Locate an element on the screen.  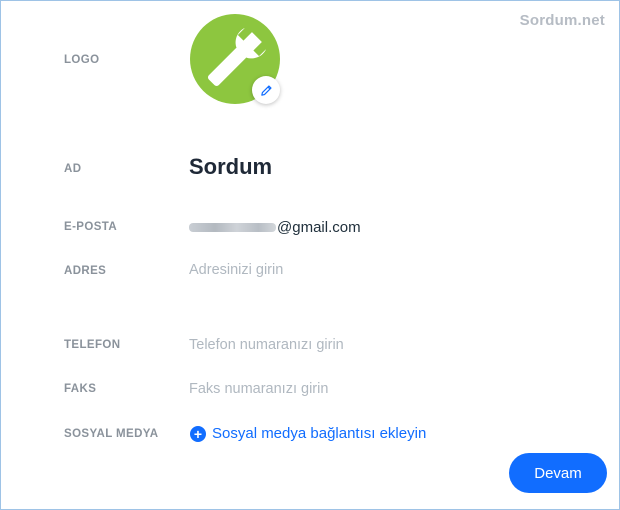
address-label: ADRES is located at coordinates (85, 271).